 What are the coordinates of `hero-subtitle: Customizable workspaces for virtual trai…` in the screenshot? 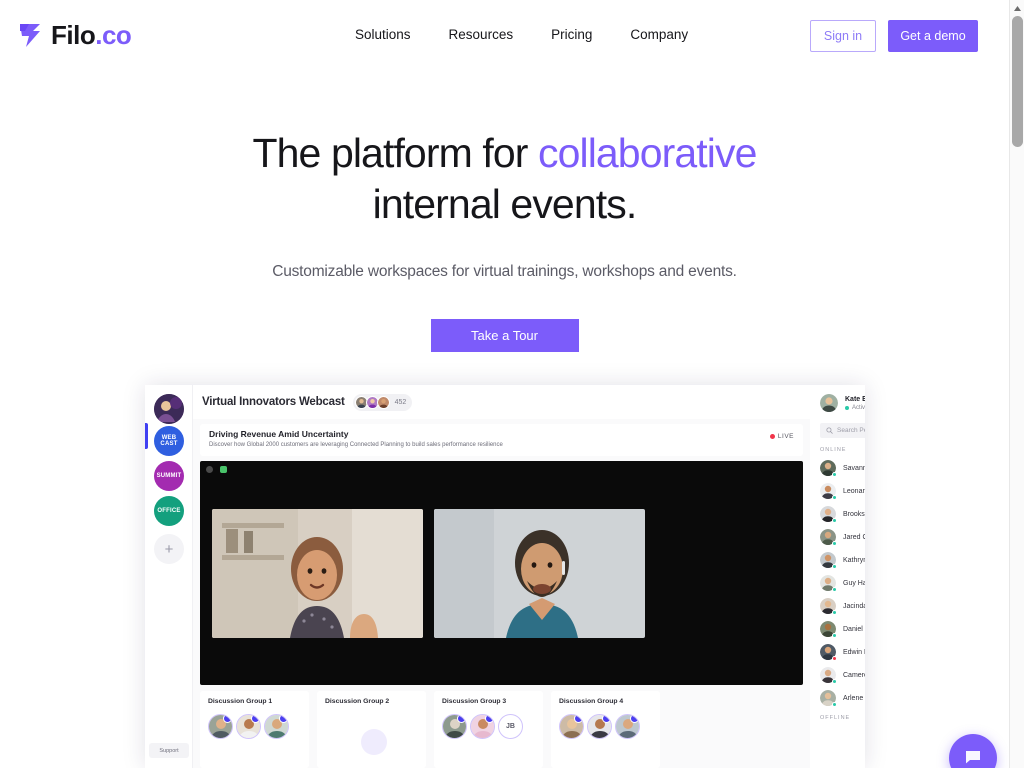 It's located at (504, 271).